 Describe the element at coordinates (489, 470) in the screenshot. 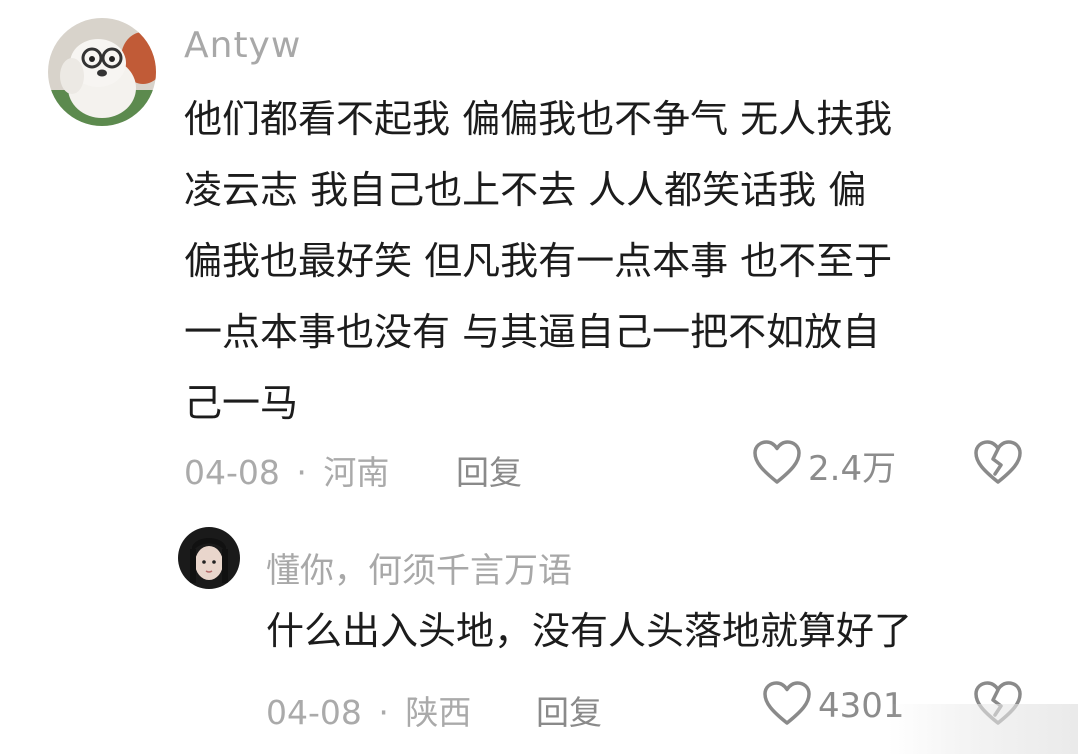

I see `reply-button: 回复` at that location.